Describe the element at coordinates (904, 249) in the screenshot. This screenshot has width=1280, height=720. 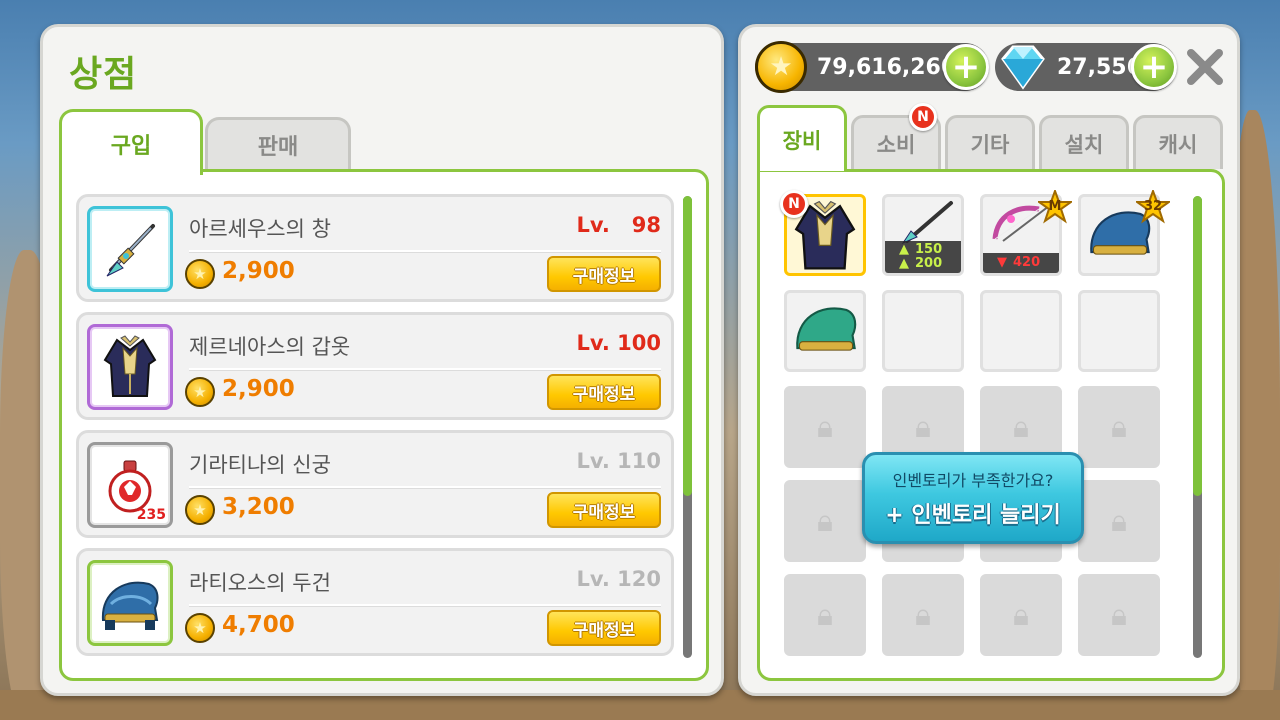
I see `stat-up-icon: ▲` at that location.